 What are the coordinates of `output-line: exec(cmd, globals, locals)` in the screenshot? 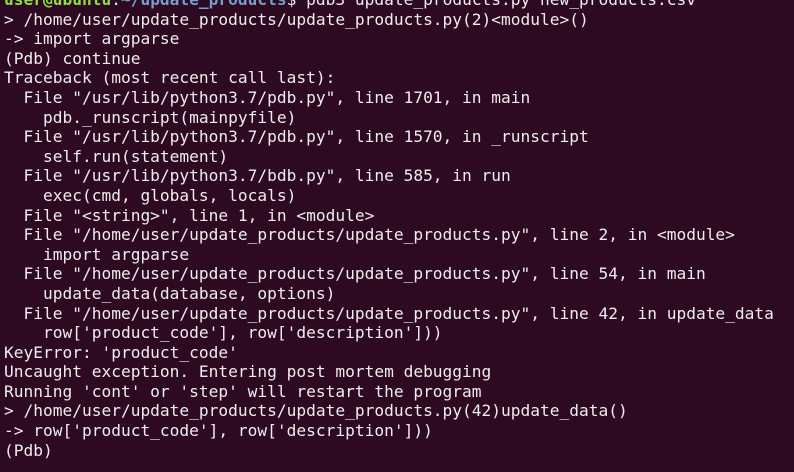 It's located at (150, 195).